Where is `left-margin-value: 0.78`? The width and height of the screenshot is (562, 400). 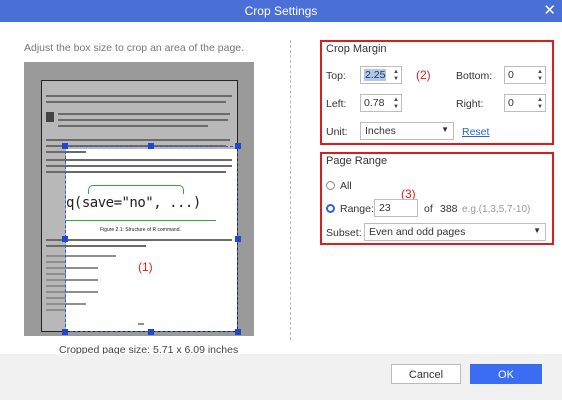 left-margin-value: 0.78 is located at coordinates (374, 103).